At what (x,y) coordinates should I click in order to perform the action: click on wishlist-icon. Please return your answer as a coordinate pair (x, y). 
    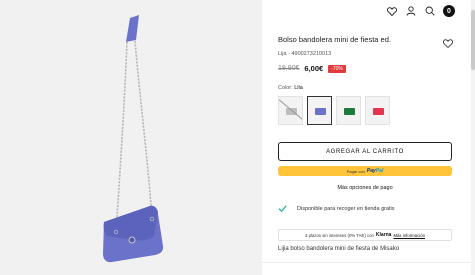
    Looking at the image, I should click on (392, 11).